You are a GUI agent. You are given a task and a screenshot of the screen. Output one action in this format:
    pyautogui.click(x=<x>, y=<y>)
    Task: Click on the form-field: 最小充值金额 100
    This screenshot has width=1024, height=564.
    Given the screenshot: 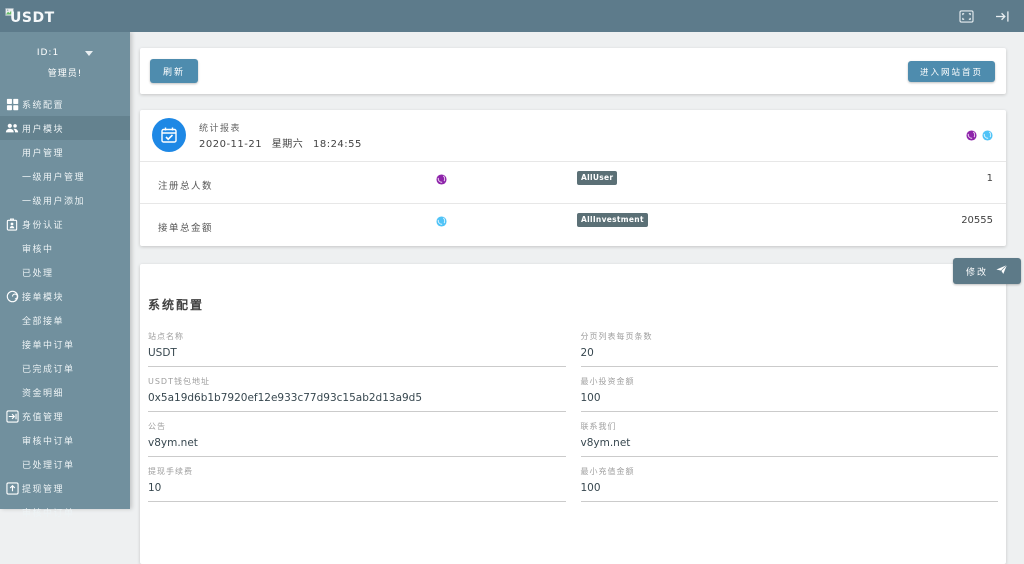 What is the action you would take?
    pyautogui.click(x=789, y=484)
    